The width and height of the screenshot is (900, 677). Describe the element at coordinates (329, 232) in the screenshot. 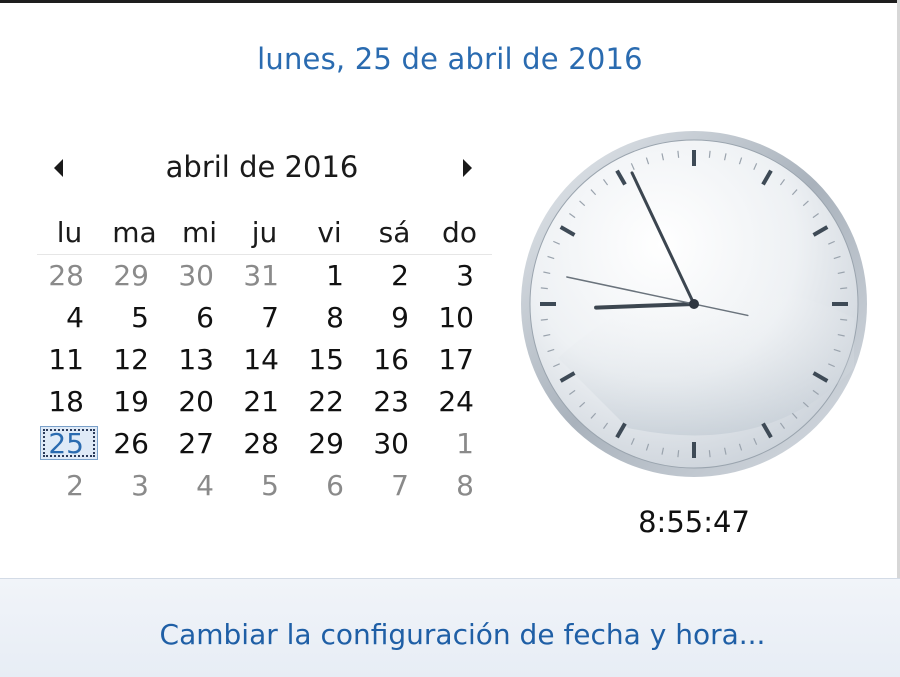

I see `weekday-label: vi` at that location.